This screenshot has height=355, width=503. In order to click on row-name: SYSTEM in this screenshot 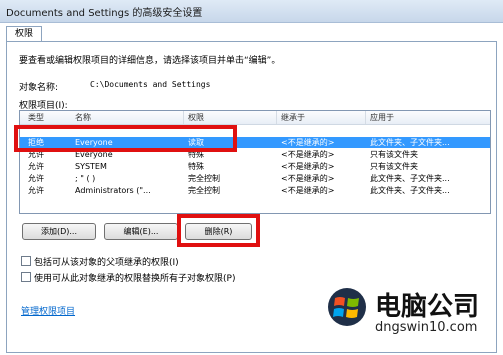, I will do `click(91, 166)`.